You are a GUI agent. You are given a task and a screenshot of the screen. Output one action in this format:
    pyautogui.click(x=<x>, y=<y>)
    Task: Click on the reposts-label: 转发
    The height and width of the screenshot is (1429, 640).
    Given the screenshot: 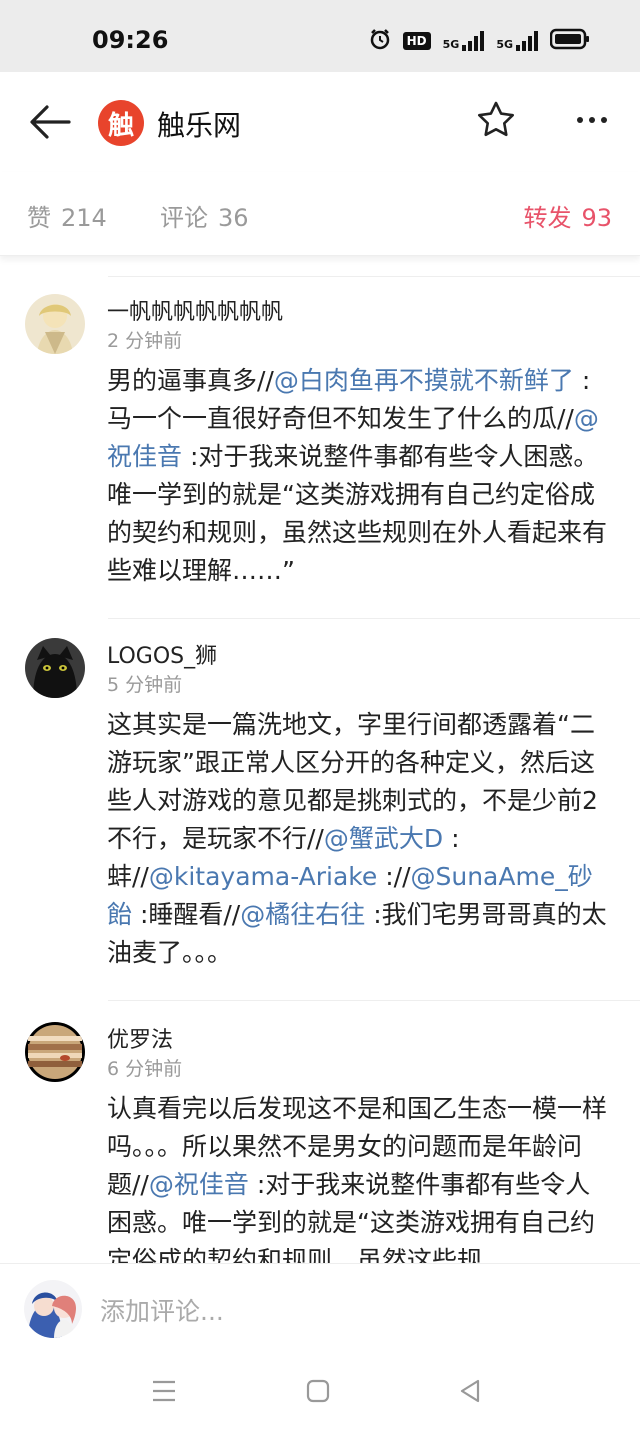 What is the action you would take?
    pyautogui.click(x=547, y=218)
    